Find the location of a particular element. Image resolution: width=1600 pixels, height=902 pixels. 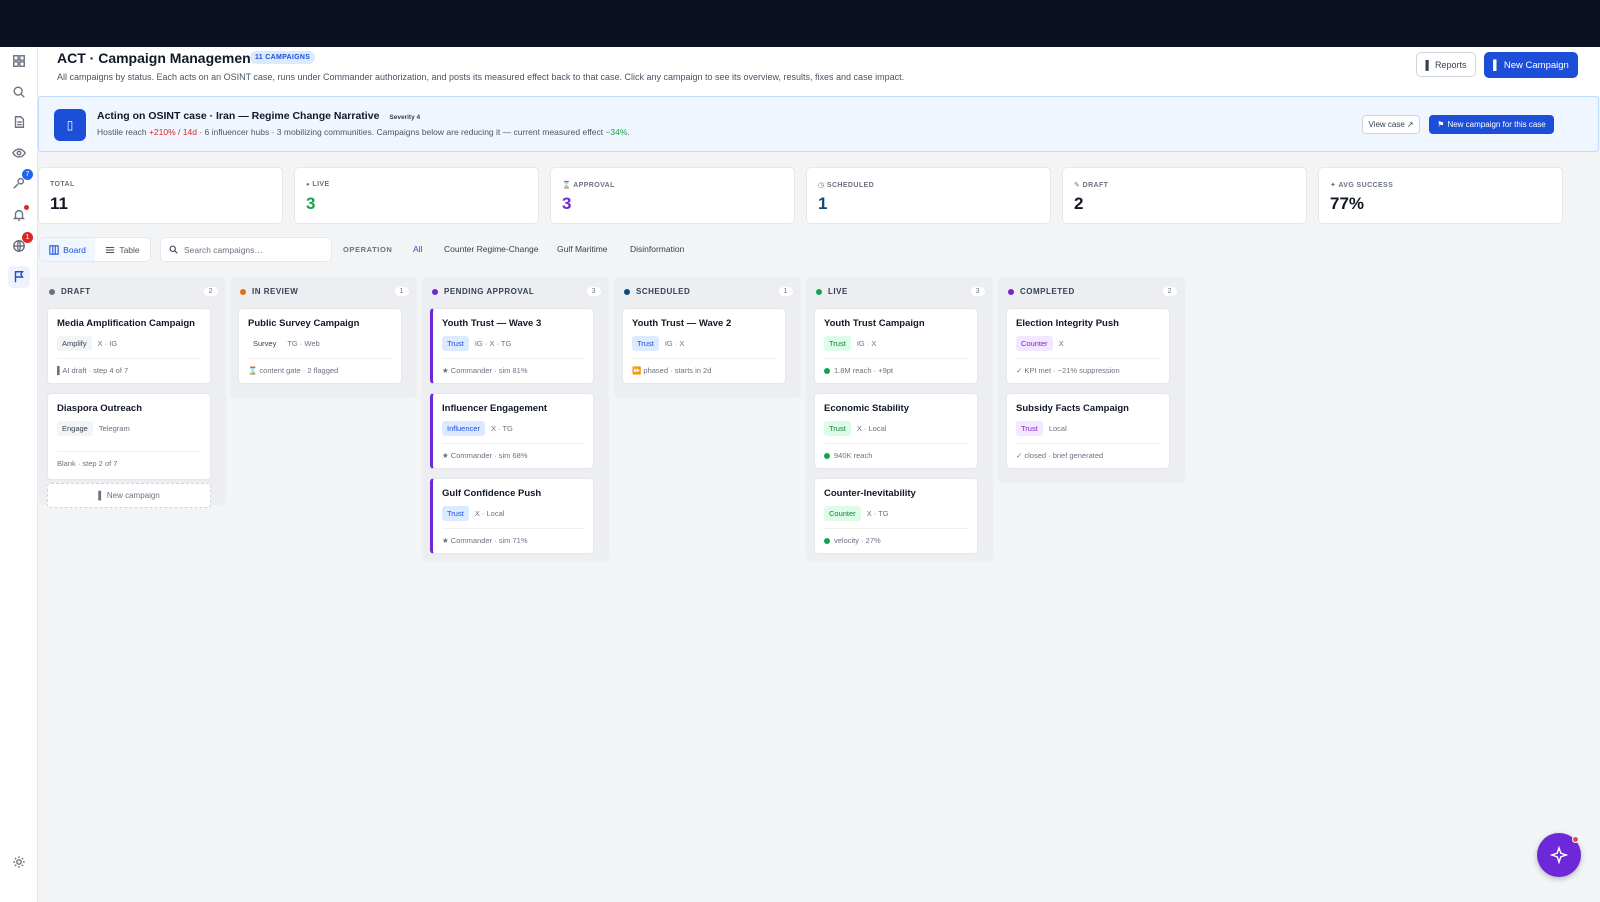

column-count: 2 is located at coordinates (1169, 291).